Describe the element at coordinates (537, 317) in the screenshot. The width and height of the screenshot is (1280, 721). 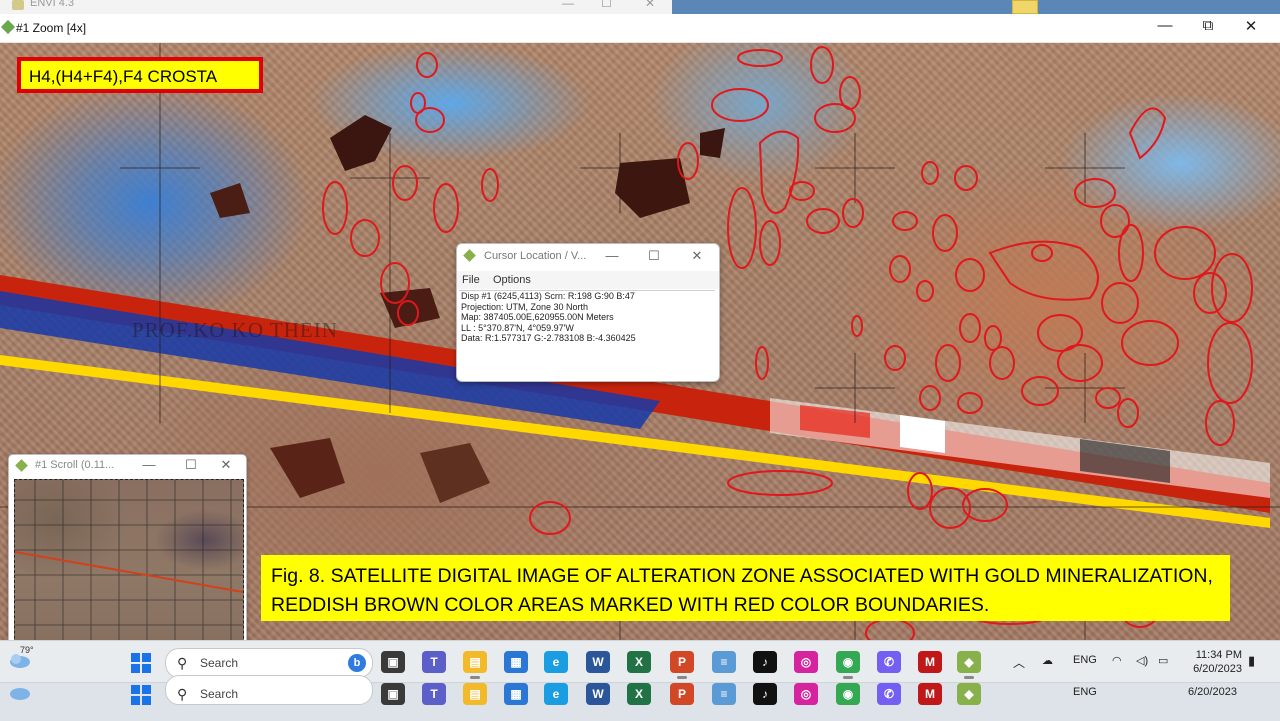
I see `cursor-info-line: Map: 387405.00E,620955.00N Meters` at that location.